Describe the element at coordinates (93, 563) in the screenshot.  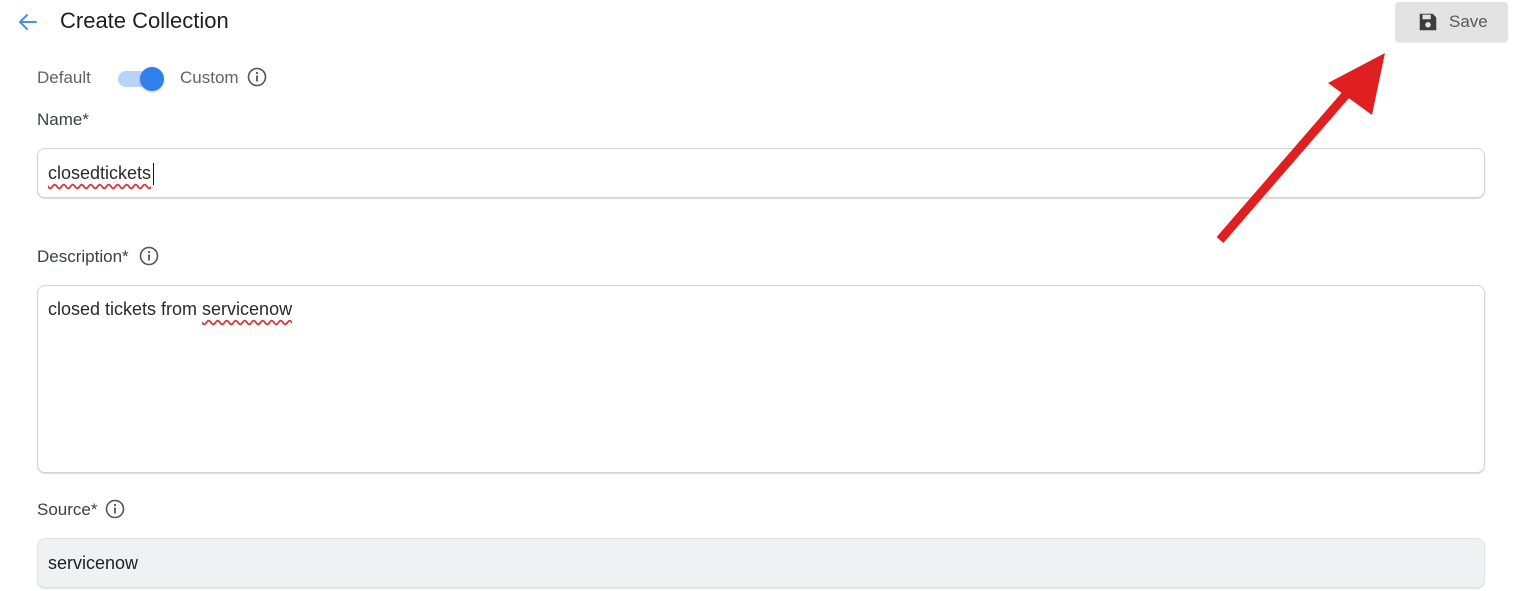
I see `source-value: servicenow` at that location.